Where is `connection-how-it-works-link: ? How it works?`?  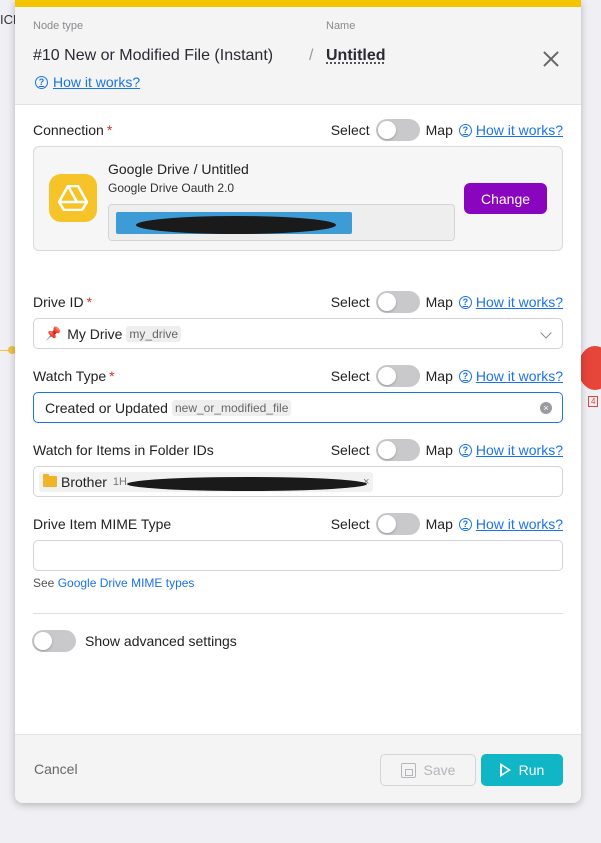
connection-how-it-works-link: ? How it works? is located at coordinates (510, 130).